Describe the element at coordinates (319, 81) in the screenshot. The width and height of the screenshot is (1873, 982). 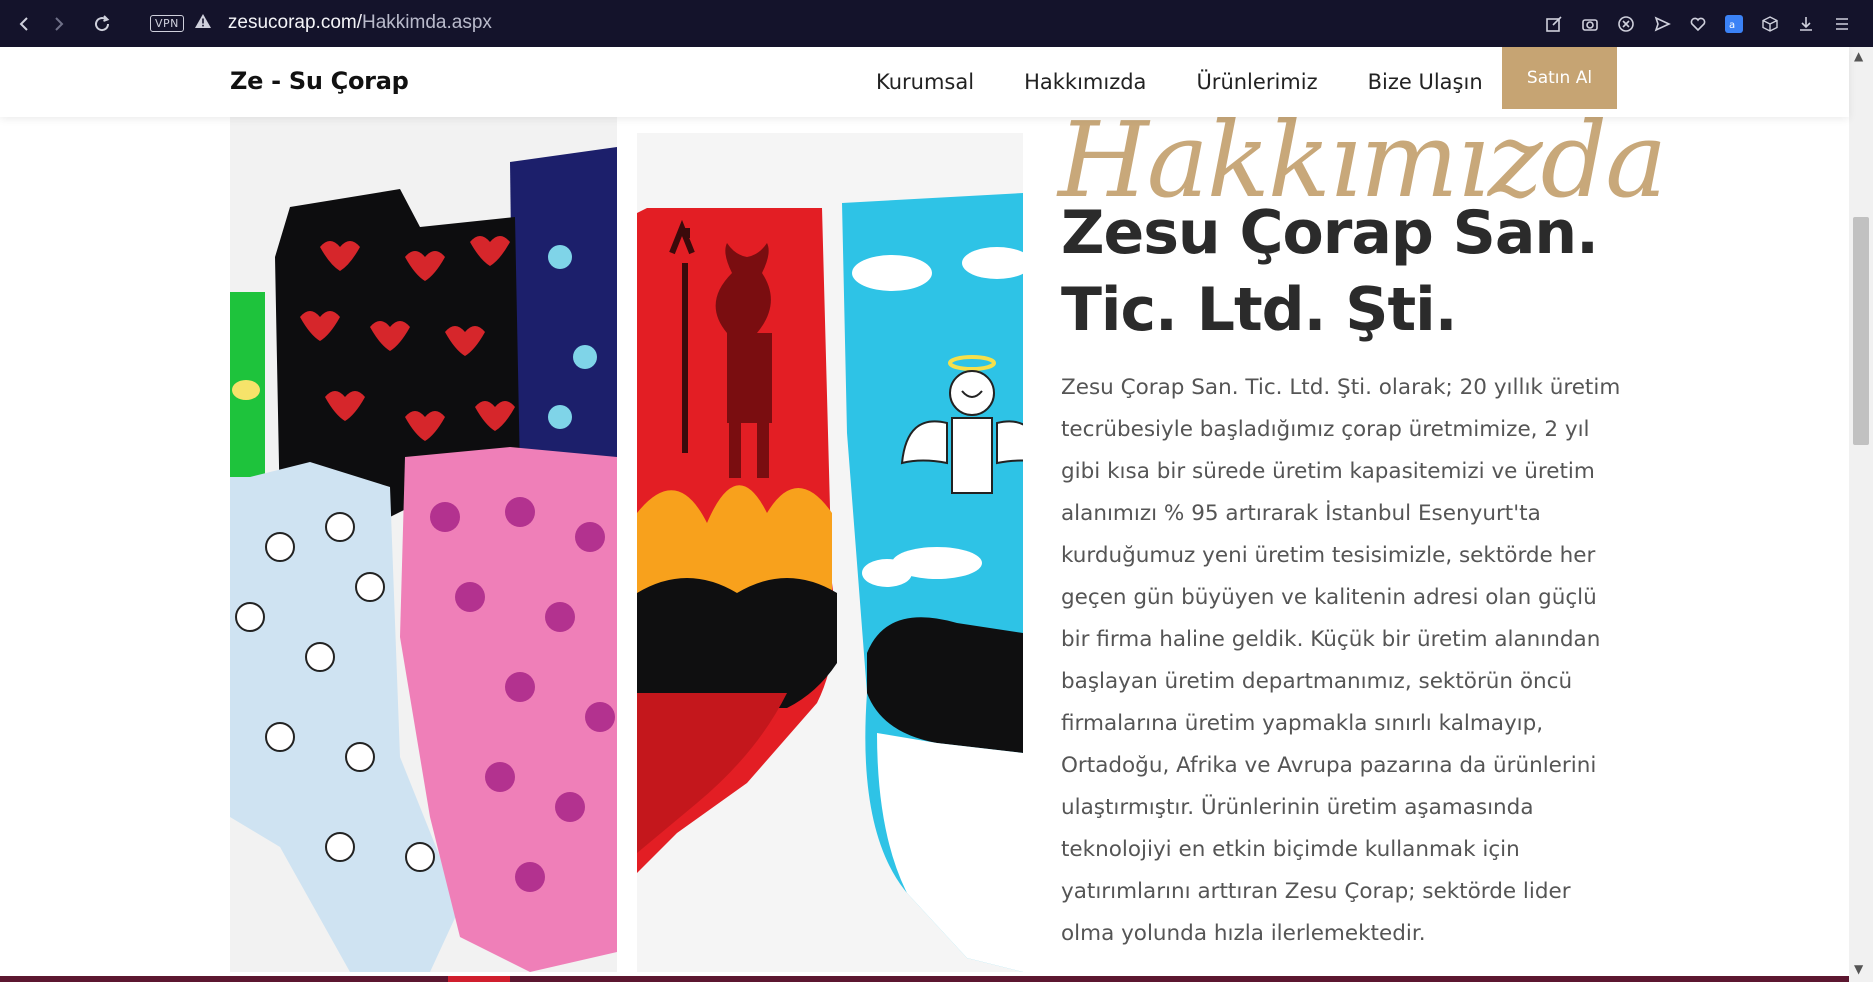
I see `brand-logo: Ze - Su Çorap` at that location.